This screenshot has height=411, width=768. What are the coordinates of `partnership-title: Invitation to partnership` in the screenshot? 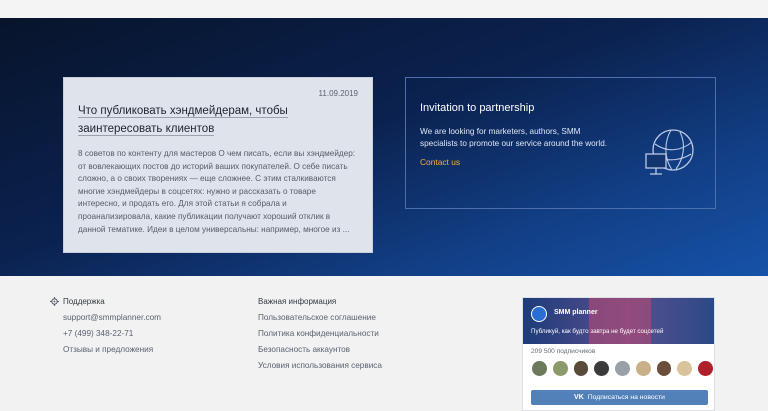 It's located at (477, 108).